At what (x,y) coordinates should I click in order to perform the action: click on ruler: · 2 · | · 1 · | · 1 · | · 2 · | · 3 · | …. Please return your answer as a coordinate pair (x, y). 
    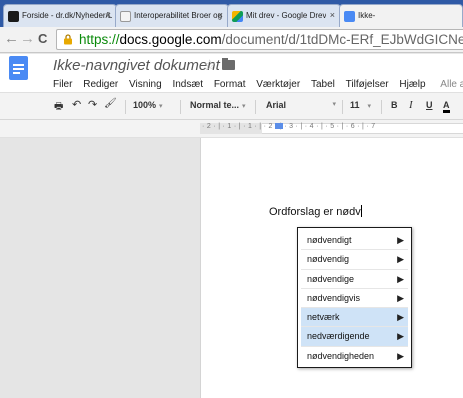
    Looking at the image, I should click on (231, 129).